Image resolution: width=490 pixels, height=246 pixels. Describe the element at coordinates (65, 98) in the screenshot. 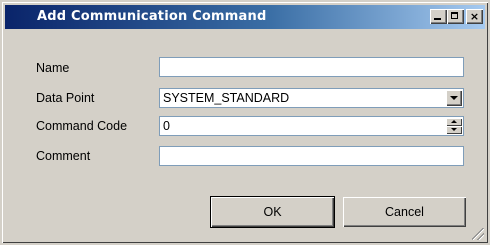

I see `data-point-label: Data Point` at that location.